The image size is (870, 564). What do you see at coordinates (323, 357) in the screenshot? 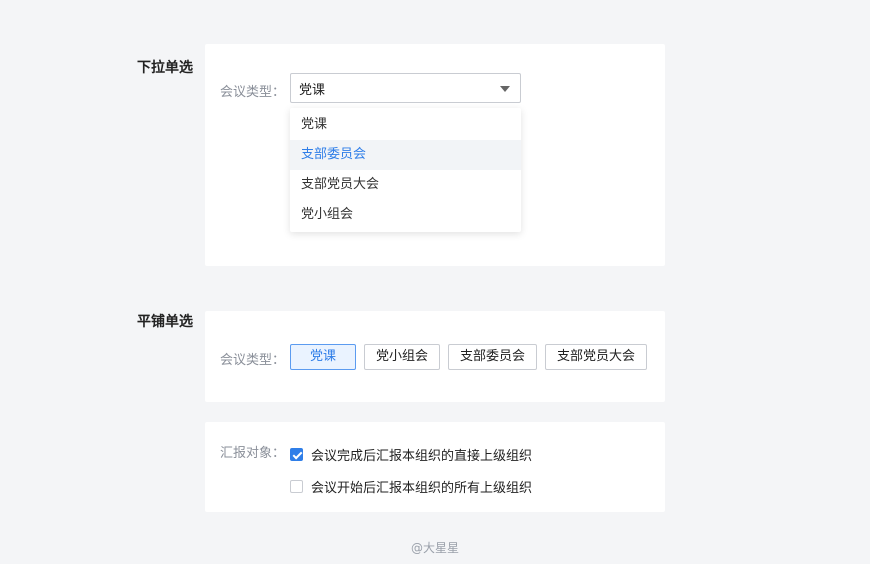
I see `tile-dang-ke: 党课` at bounding box center [323, 357].